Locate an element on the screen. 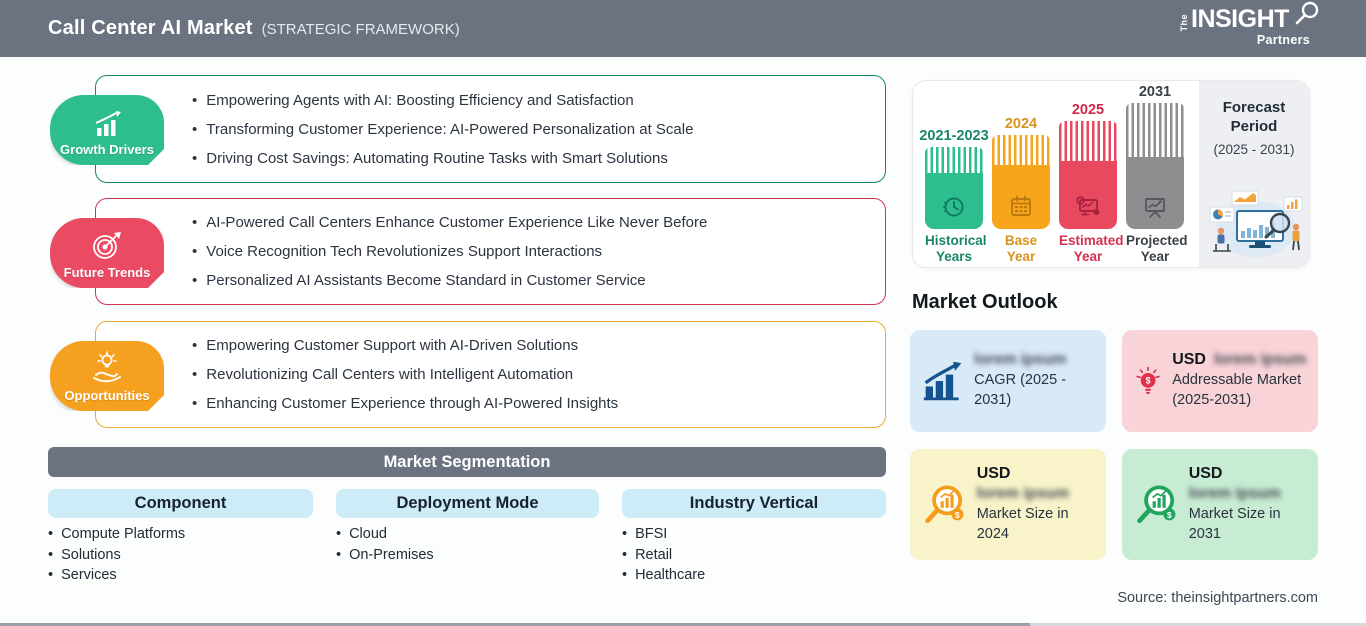  cagr-card: lorem ipsum CAGR (2025 - 2031) is located at coordinates (1008, 381).